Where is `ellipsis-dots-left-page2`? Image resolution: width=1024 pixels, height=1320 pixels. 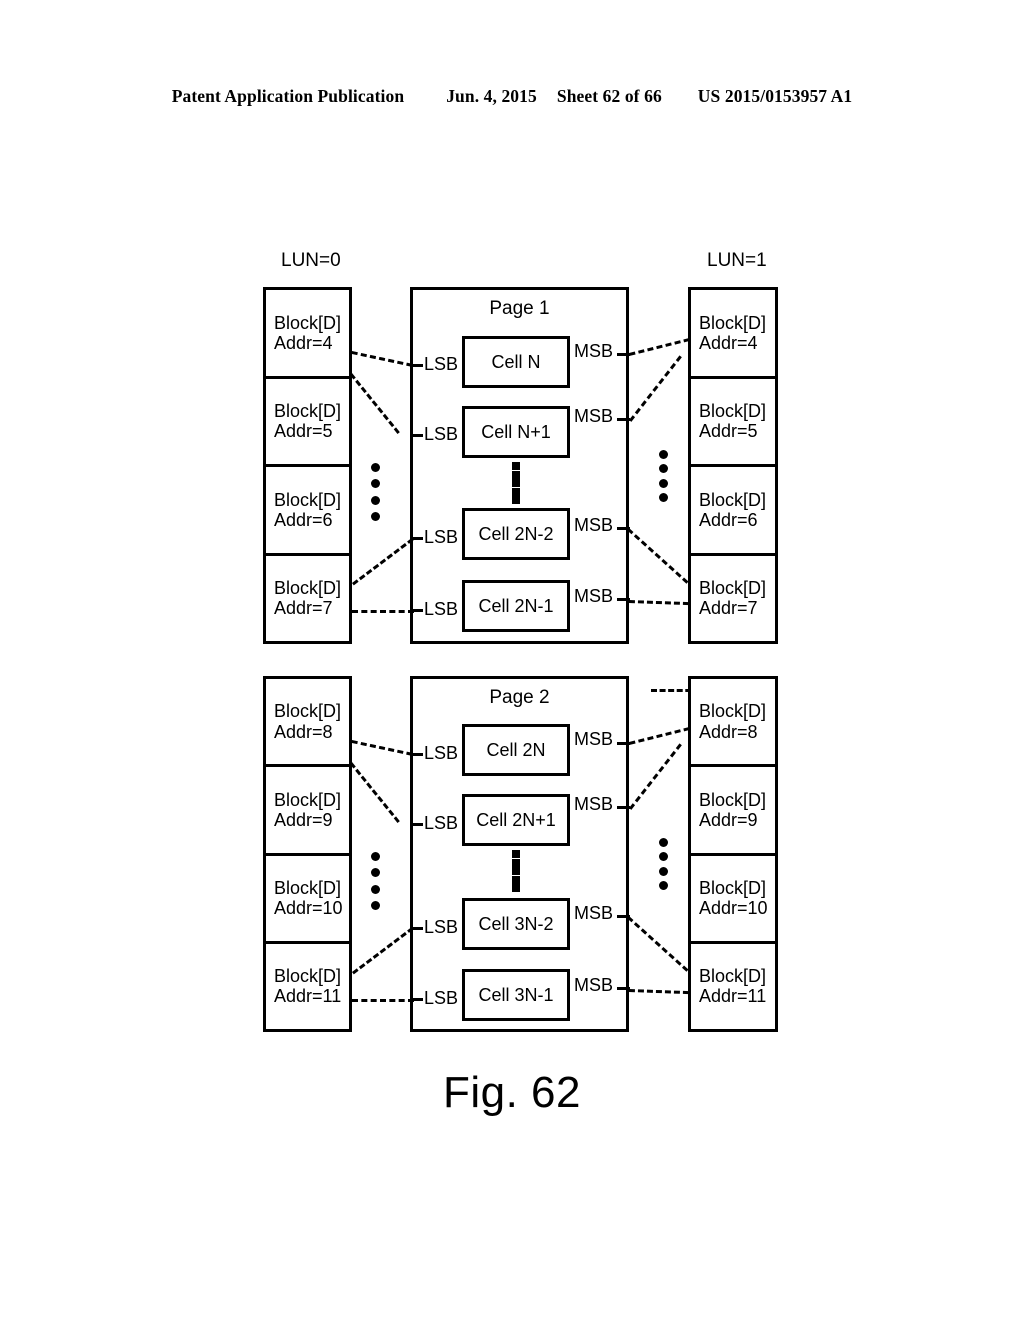 ellipsis-dots-left-page2 is located at coordinates (375, 881).